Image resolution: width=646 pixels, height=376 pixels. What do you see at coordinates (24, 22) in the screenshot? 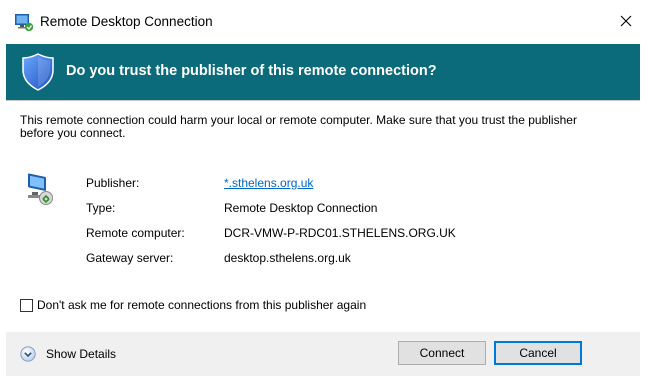
I see `remote-desktop-icon` at bounding box center [24, 22].